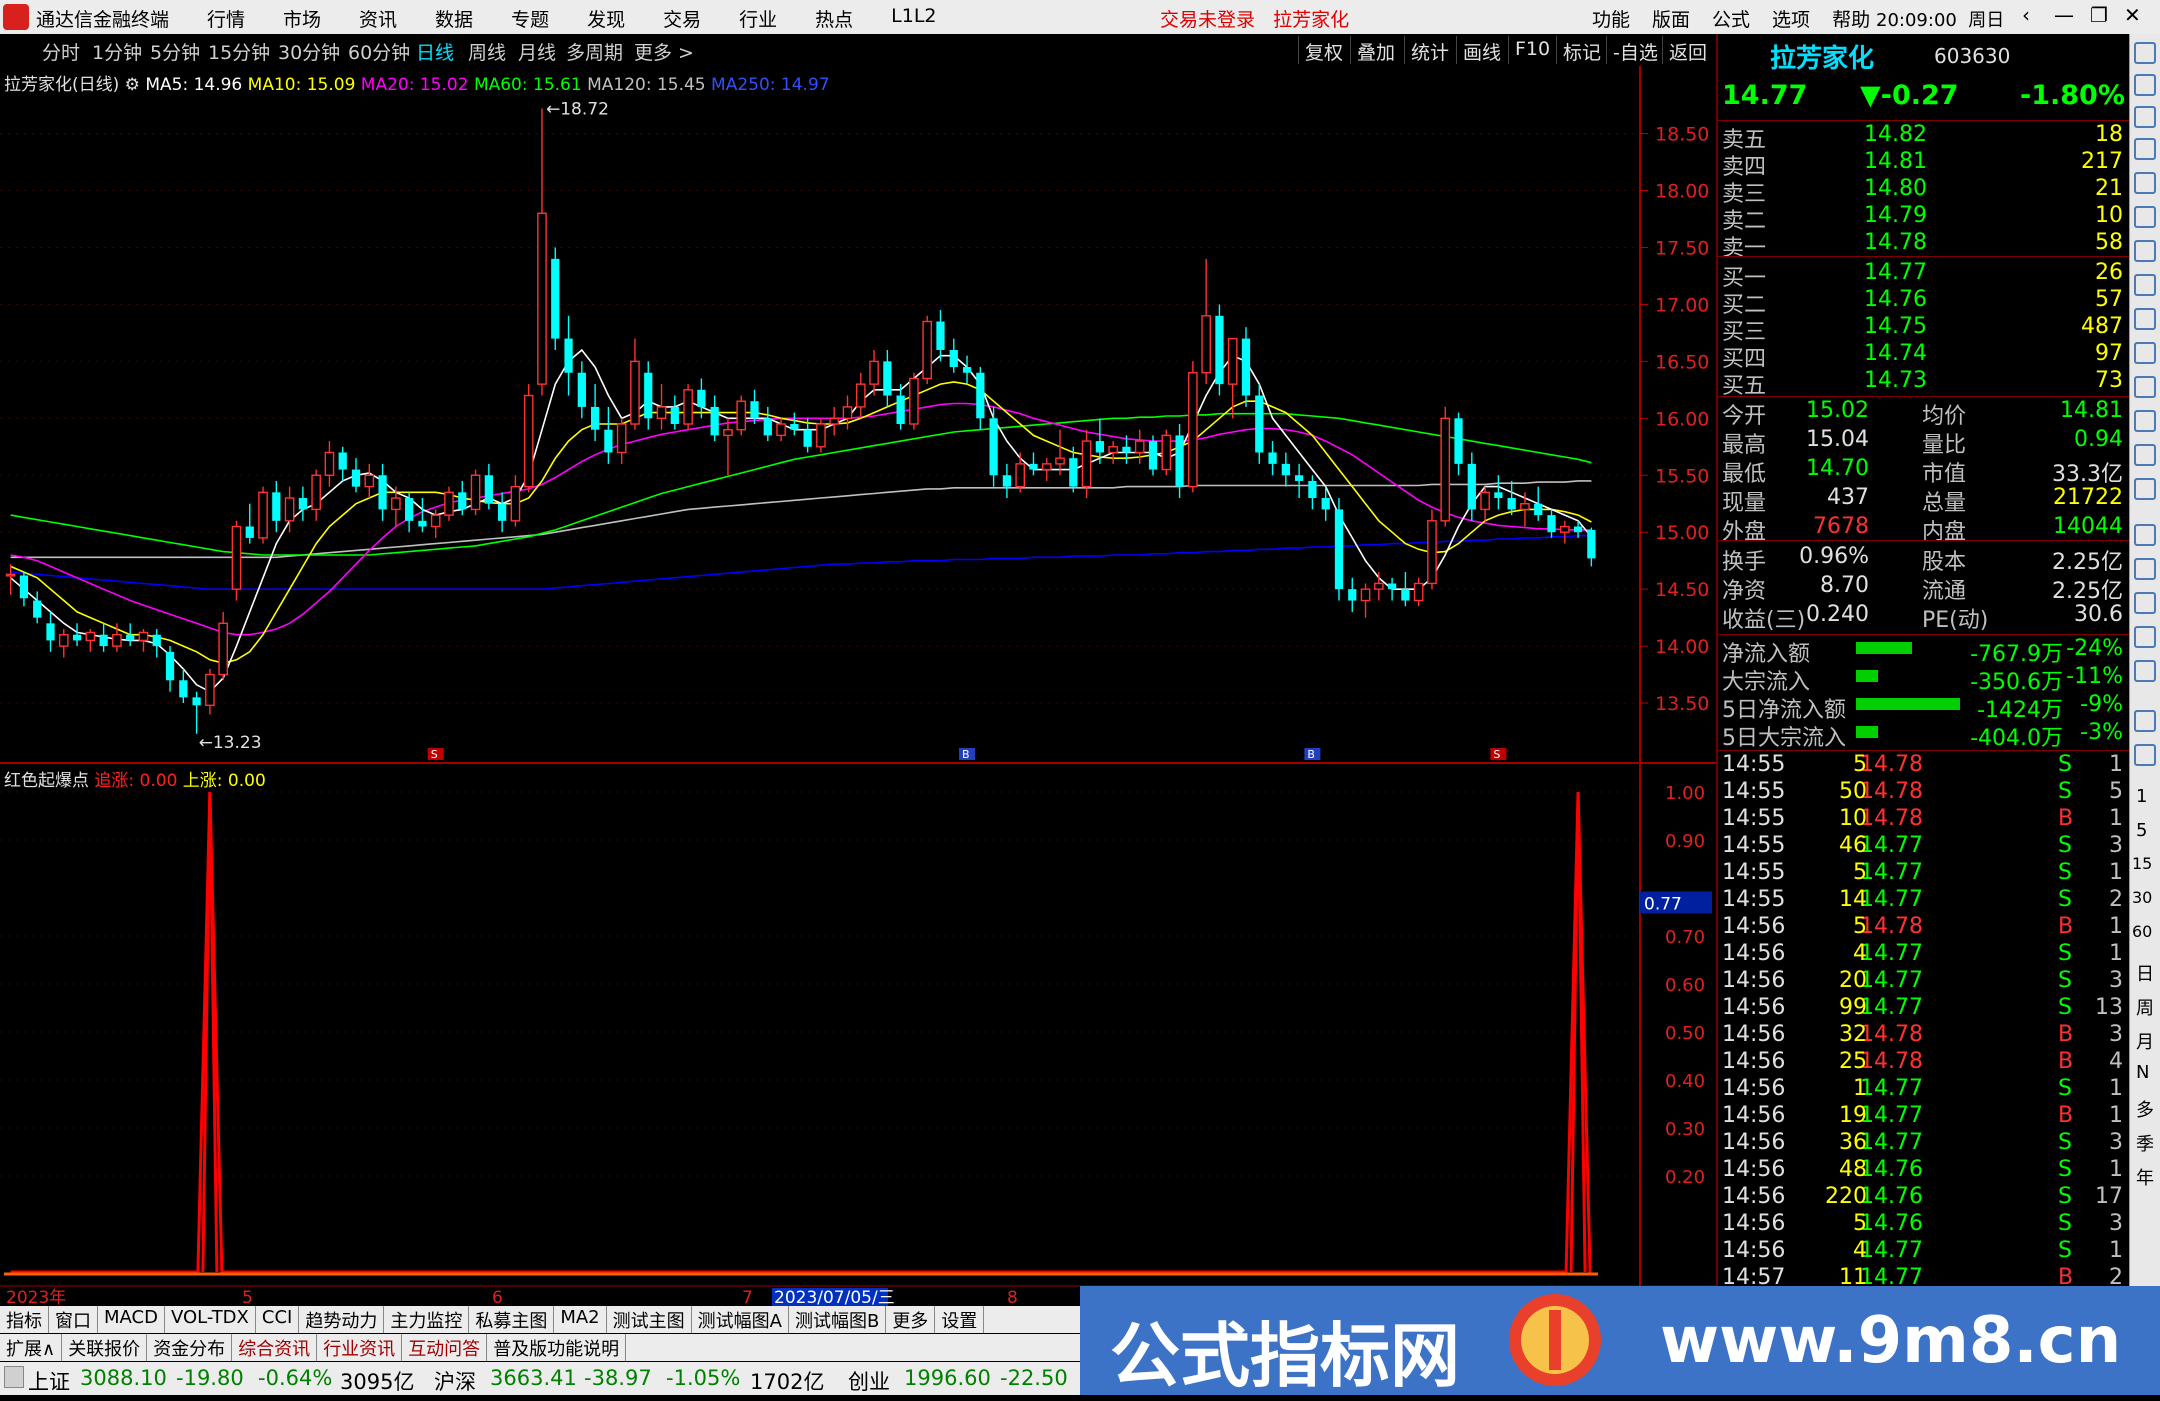 The width and height of the screenshot is (2160, 1401). I want to click on menu-item: 市场, so click(302, 18).